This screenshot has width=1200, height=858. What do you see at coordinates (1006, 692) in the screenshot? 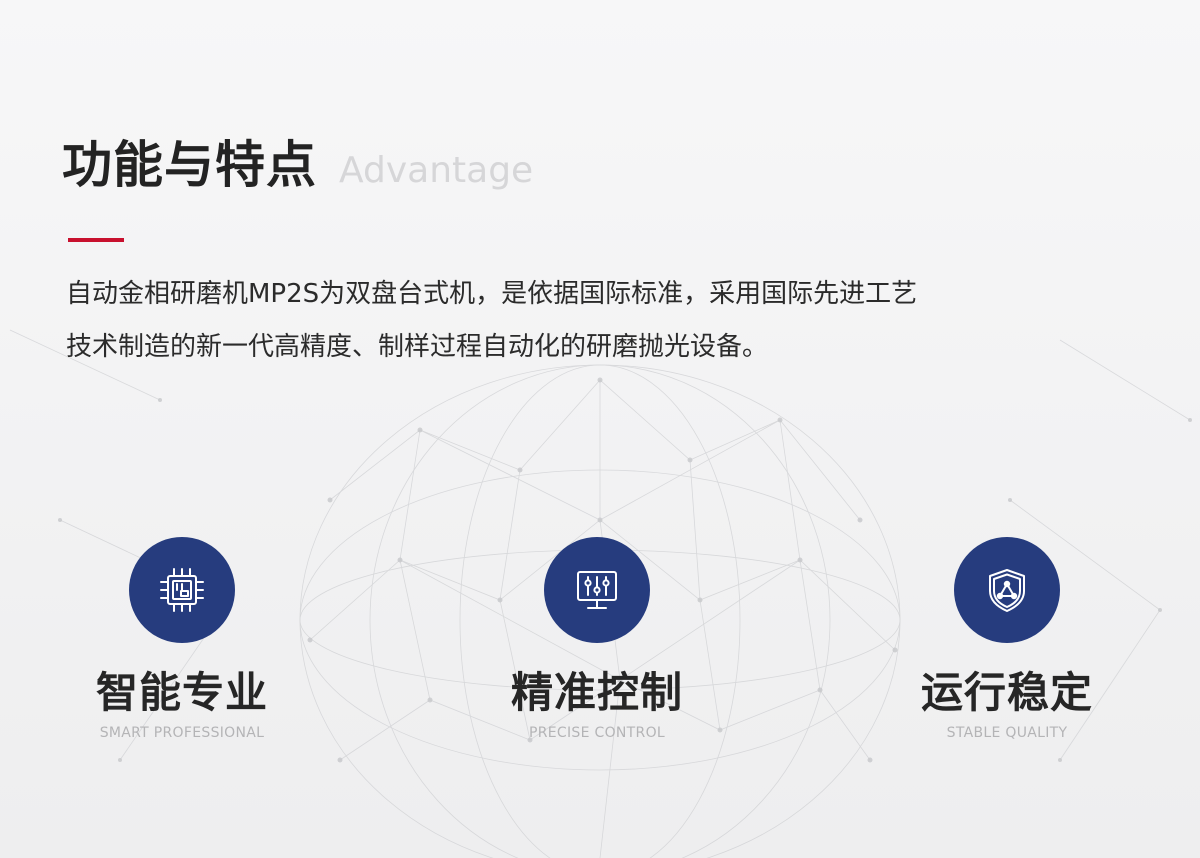
I see `feature-name: 运行稳定` at bounding box center [1006, 692].